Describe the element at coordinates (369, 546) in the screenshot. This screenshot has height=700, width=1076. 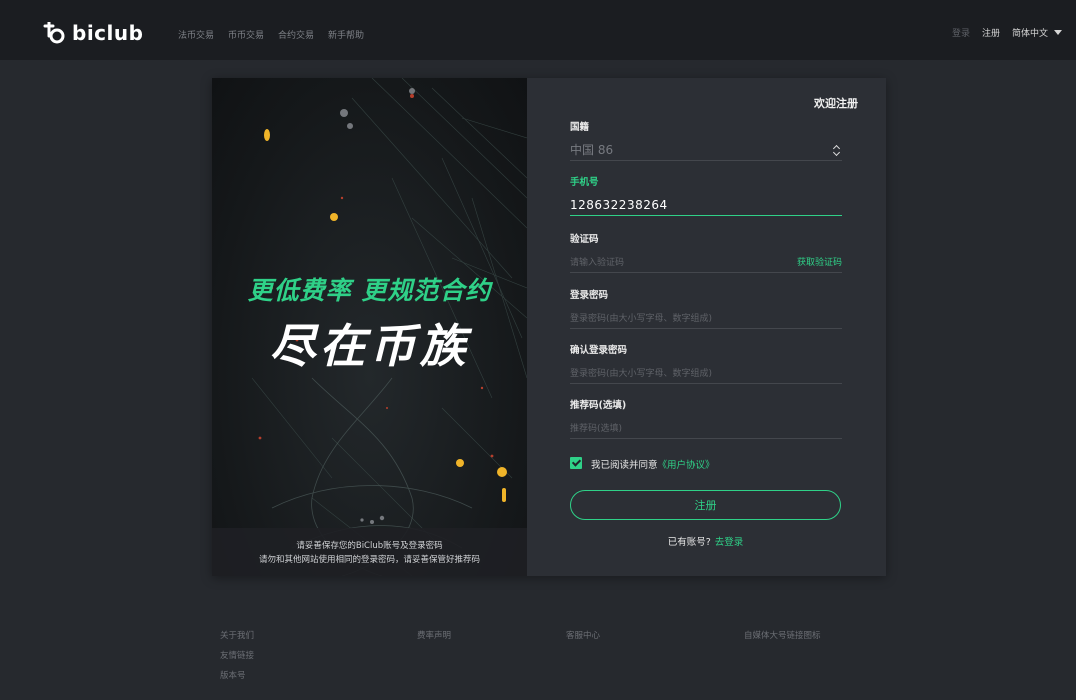
I see `banner-notice-line1: 请妥善保存您的BiClub账号及登录密码` at that location.